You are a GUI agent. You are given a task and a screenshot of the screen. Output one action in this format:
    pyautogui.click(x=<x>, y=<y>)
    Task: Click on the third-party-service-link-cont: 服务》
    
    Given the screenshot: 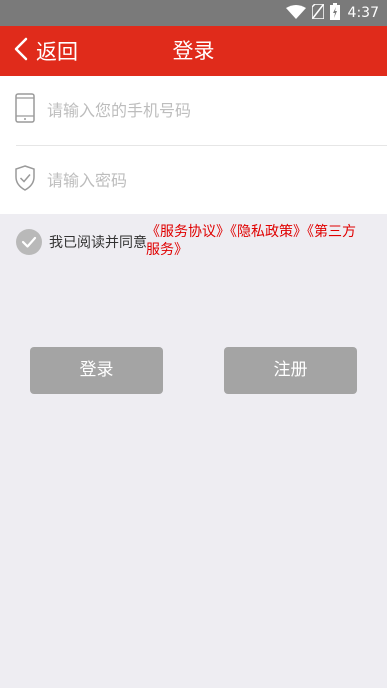 What is the action you would take?
    pyautogui.click(x=167, y=250)
    